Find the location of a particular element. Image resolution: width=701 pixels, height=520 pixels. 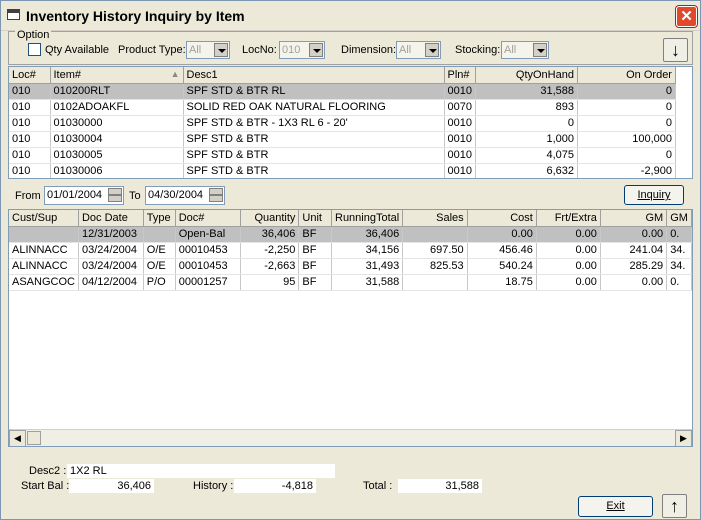

locno-select: 010 is located at coordinates (302, 50).